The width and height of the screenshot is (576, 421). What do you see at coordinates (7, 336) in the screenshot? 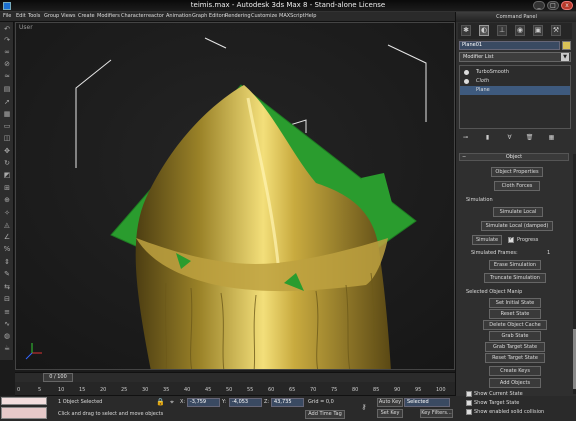
I see `material-editor-icon: ◍` at bounding box center [7, 336].